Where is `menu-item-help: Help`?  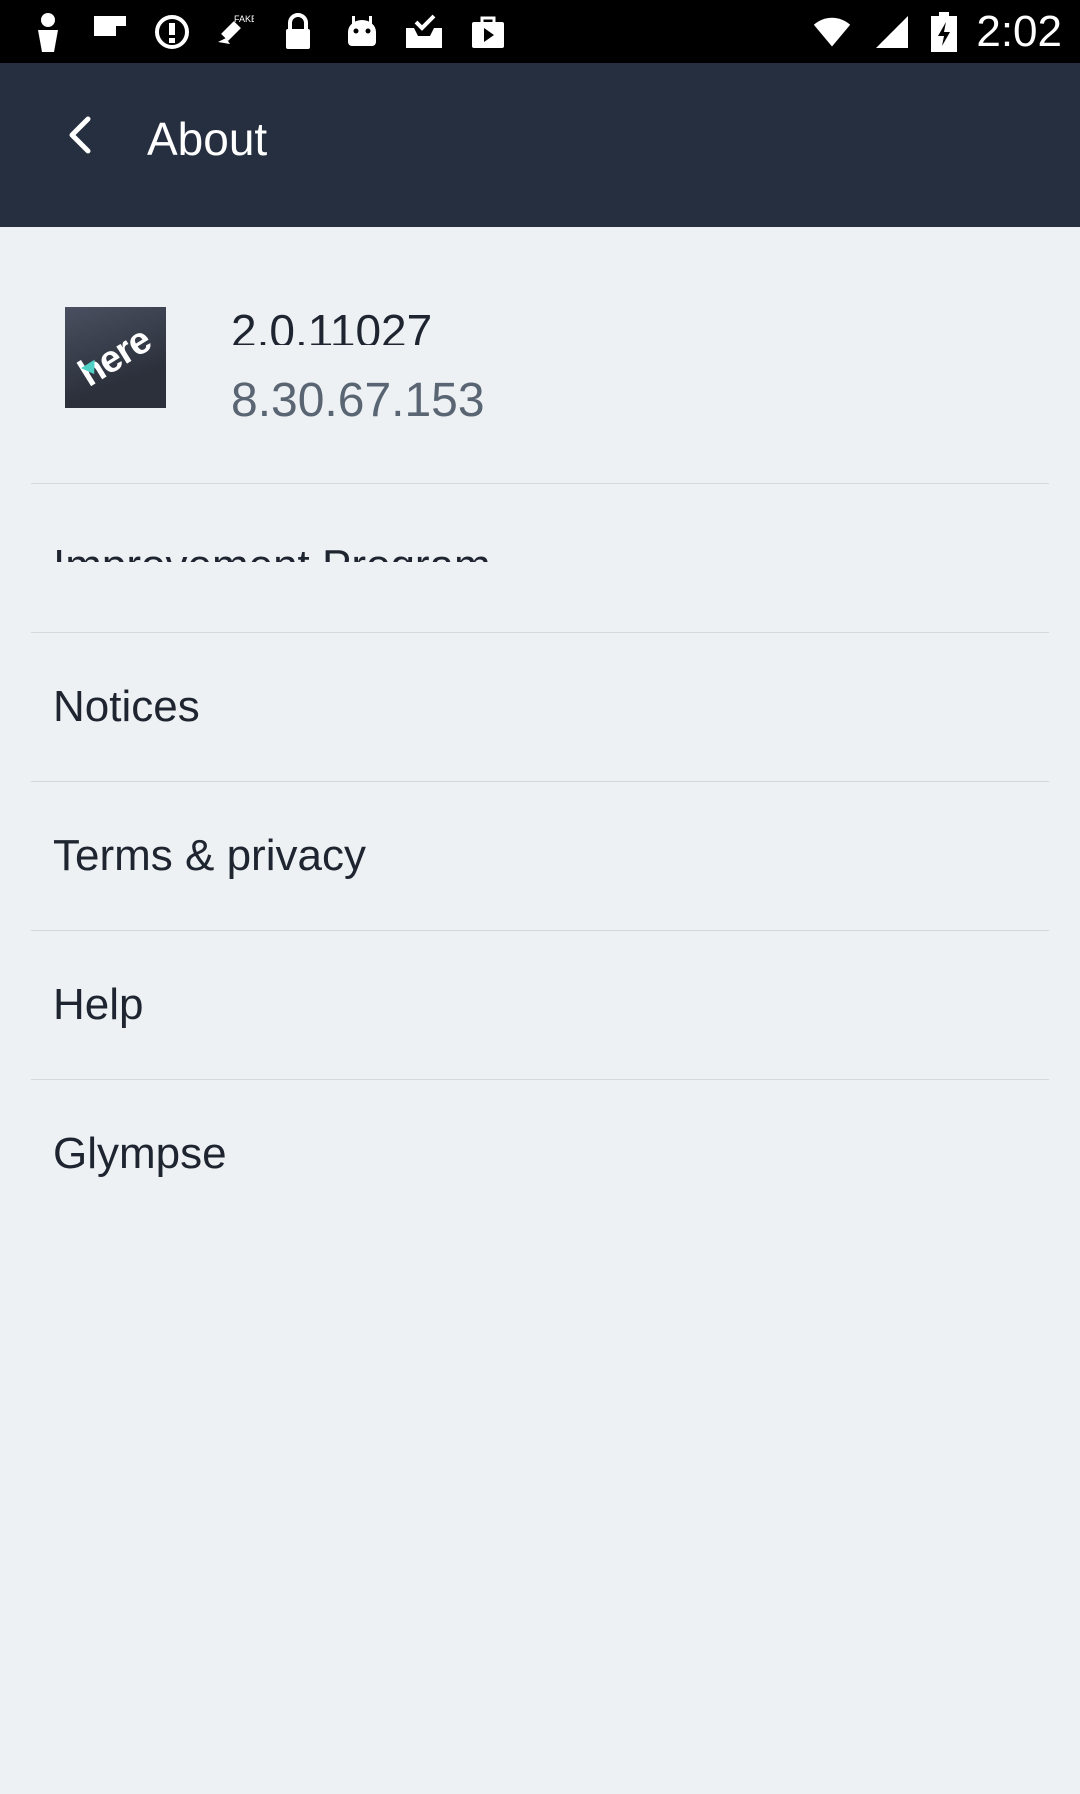
menu-item-help: Help is located at coordinates (540, 1004).